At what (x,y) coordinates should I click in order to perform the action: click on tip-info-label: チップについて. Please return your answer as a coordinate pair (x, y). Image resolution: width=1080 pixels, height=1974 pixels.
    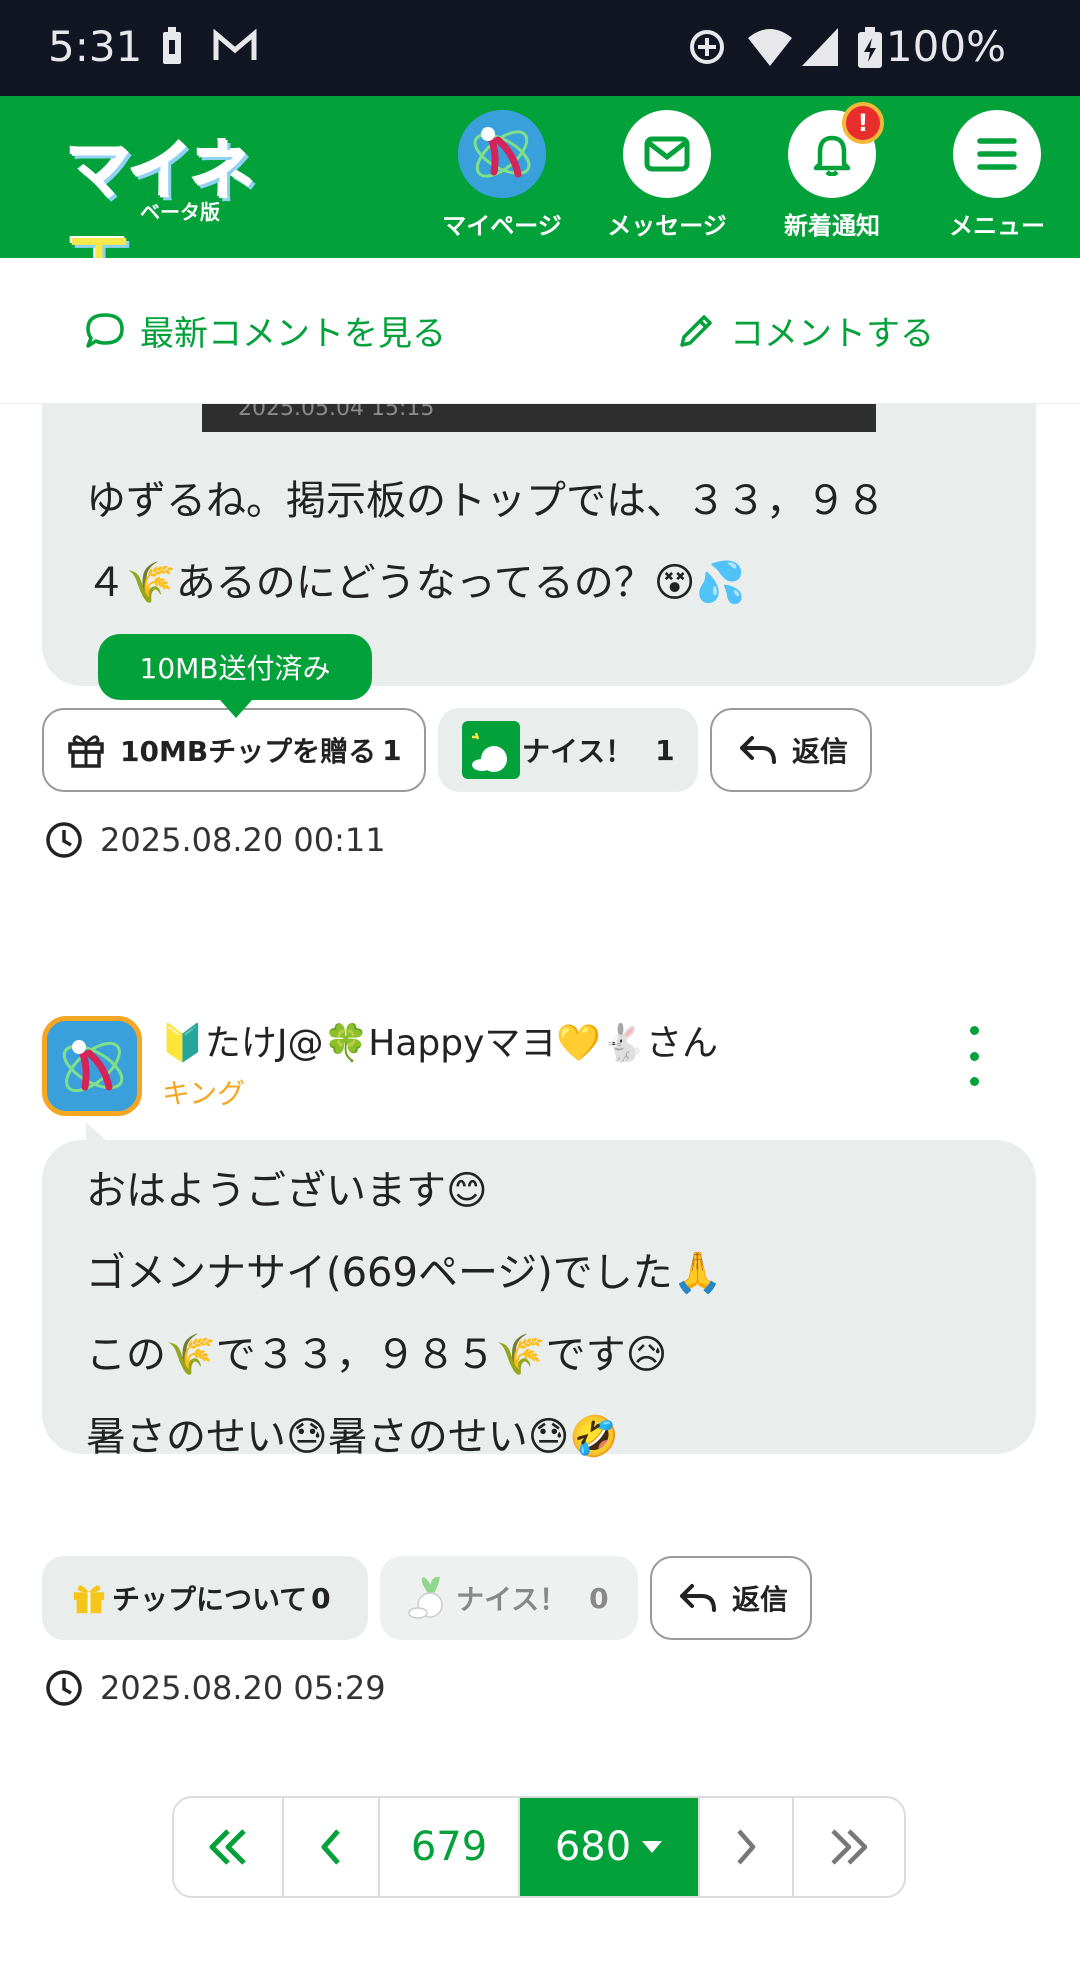
    Looking at the image, I should click on (210, 1599).